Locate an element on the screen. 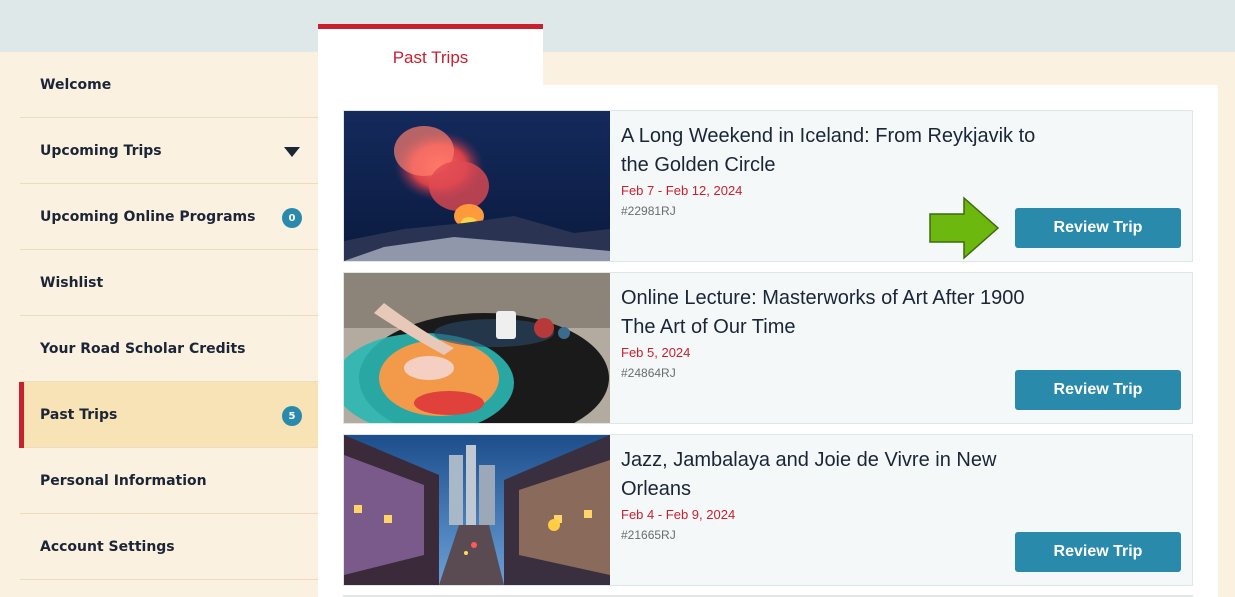 The width and height of the screenshot is (1235, 597). sidebar-item-label: Personal Information is located at coordinates (123, 480).